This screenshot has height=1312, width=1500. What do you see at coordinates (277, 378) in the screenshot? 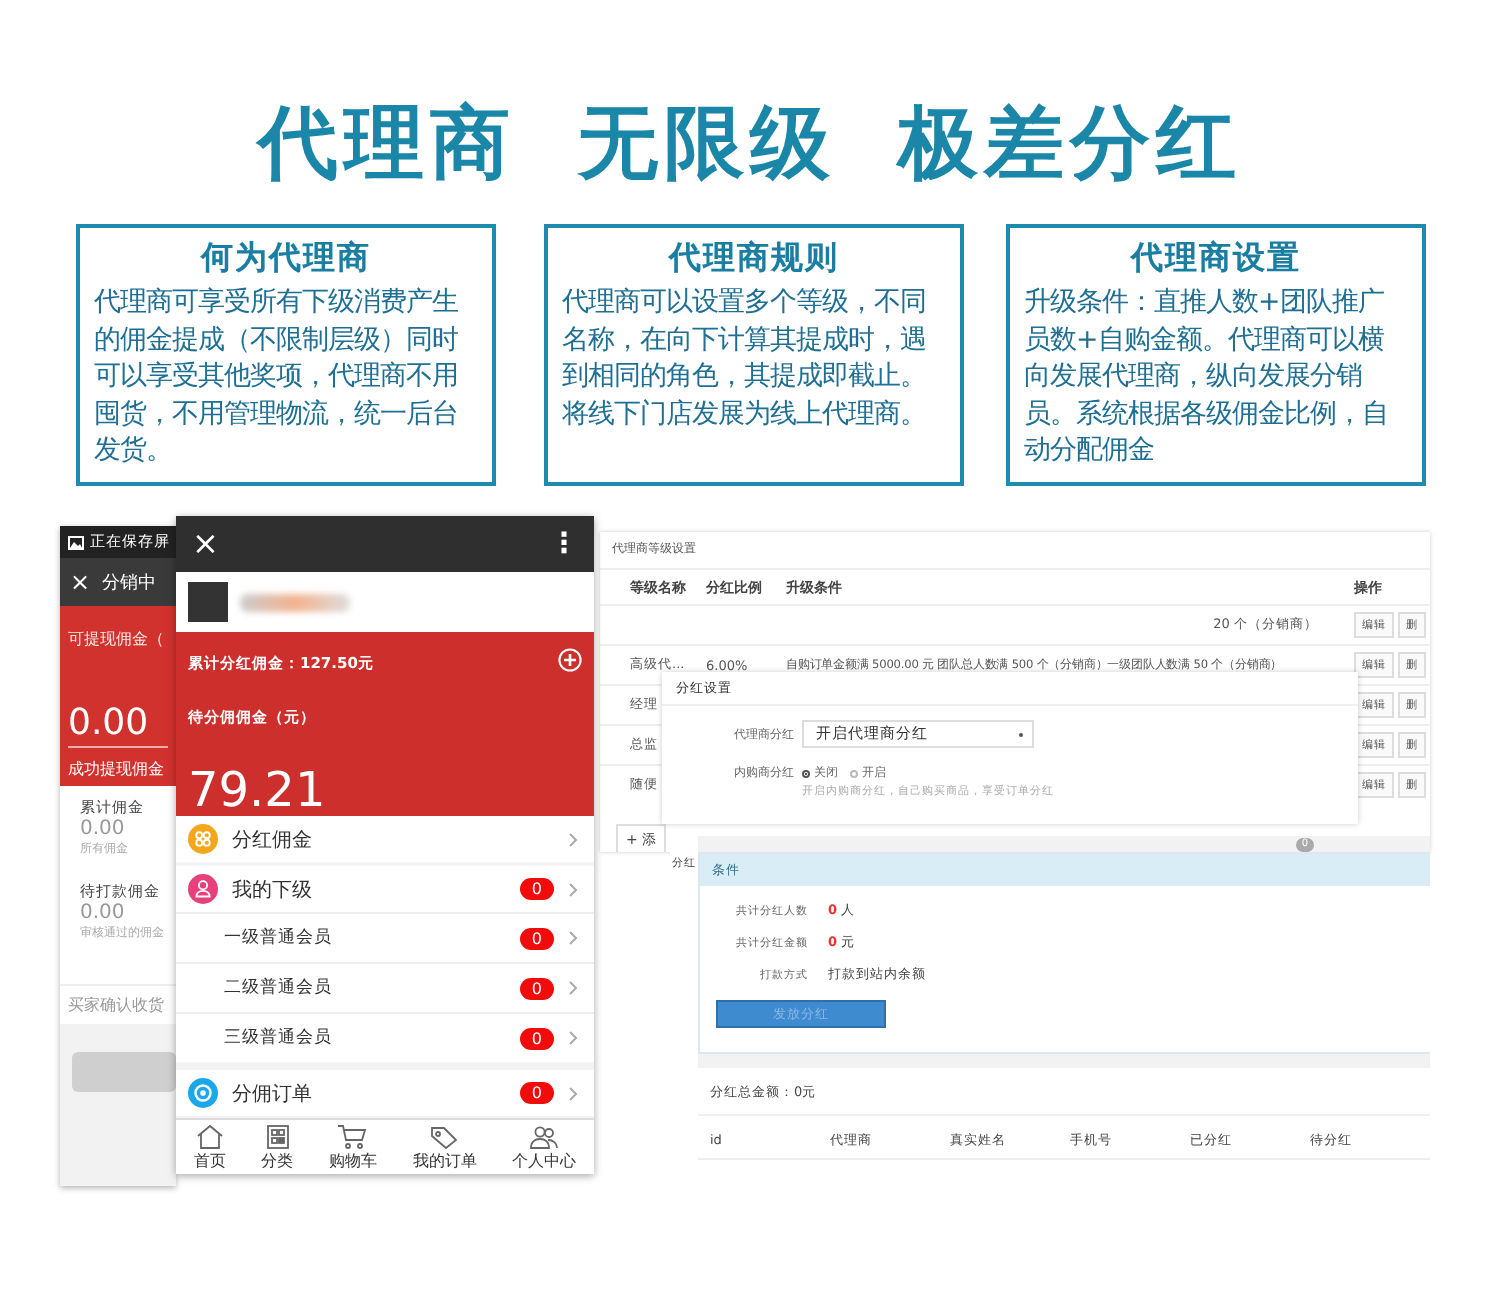
I see `card-text: 代理商可享受所有下级消费产生的佣金提成（不限制层级）同时可以享受其他奖项，代理商不用囤货，不用管理物流，统一后台发货。` at bounding box center [277, 378].